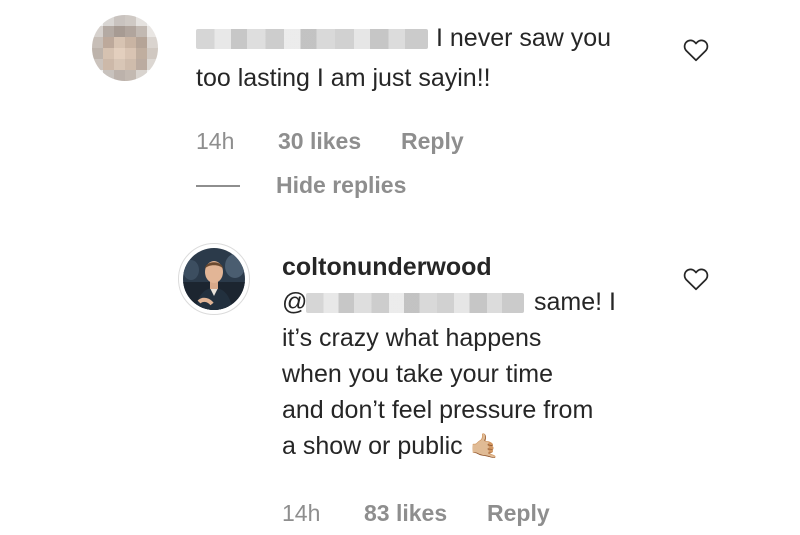 The height and width of the screenshot is (535, 800). Describe the element at coordinates (387, 267) in the screenshot. I see `reply-author-username: coltonunderwood` at that location.